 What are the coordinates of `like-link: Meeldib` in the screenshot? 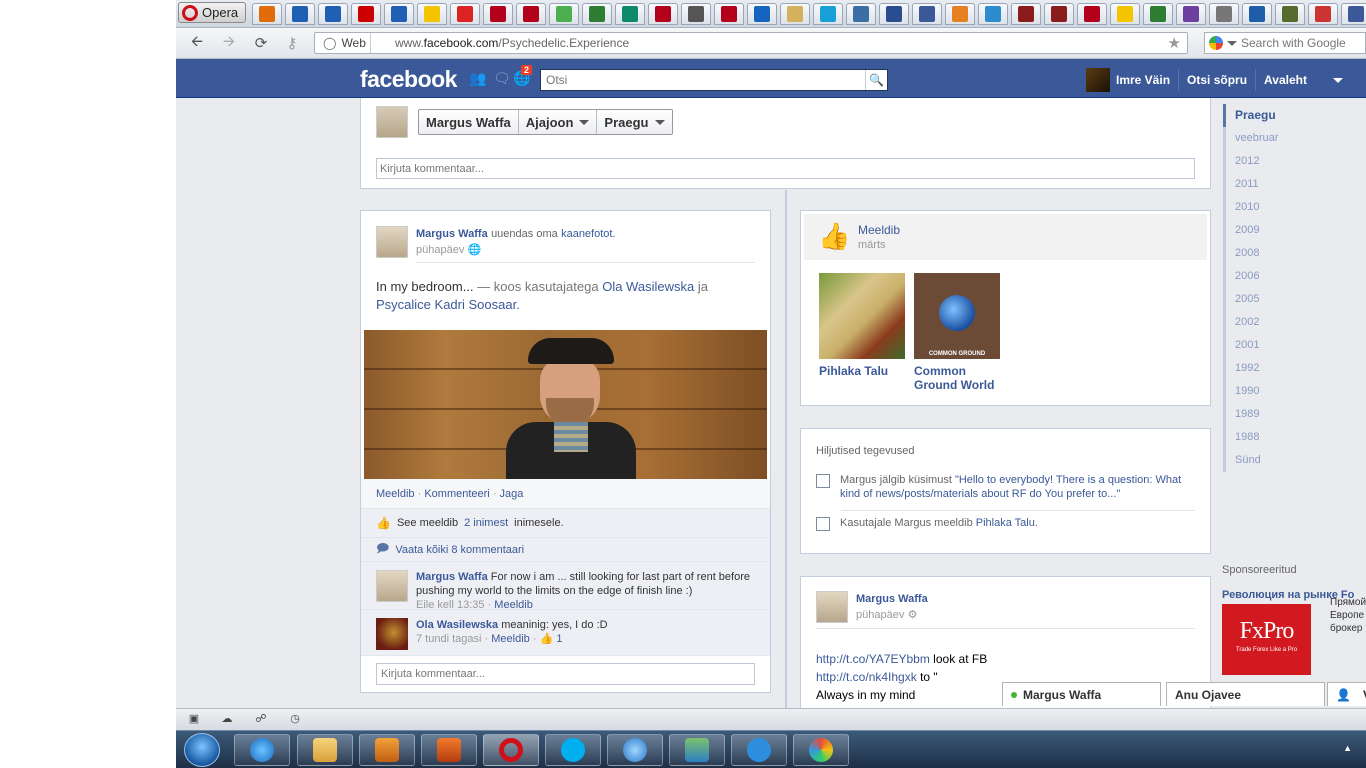 It's located at (395, 494).